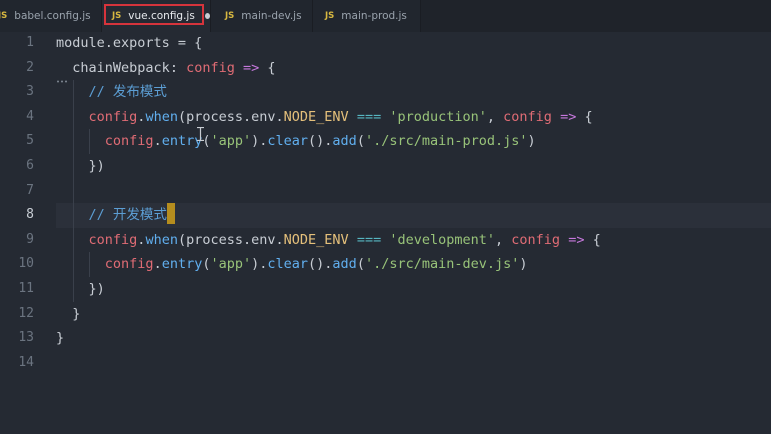 The height and width of the screenshot is (434, 771). I want to click on line-number: 1, so click(30, 42).